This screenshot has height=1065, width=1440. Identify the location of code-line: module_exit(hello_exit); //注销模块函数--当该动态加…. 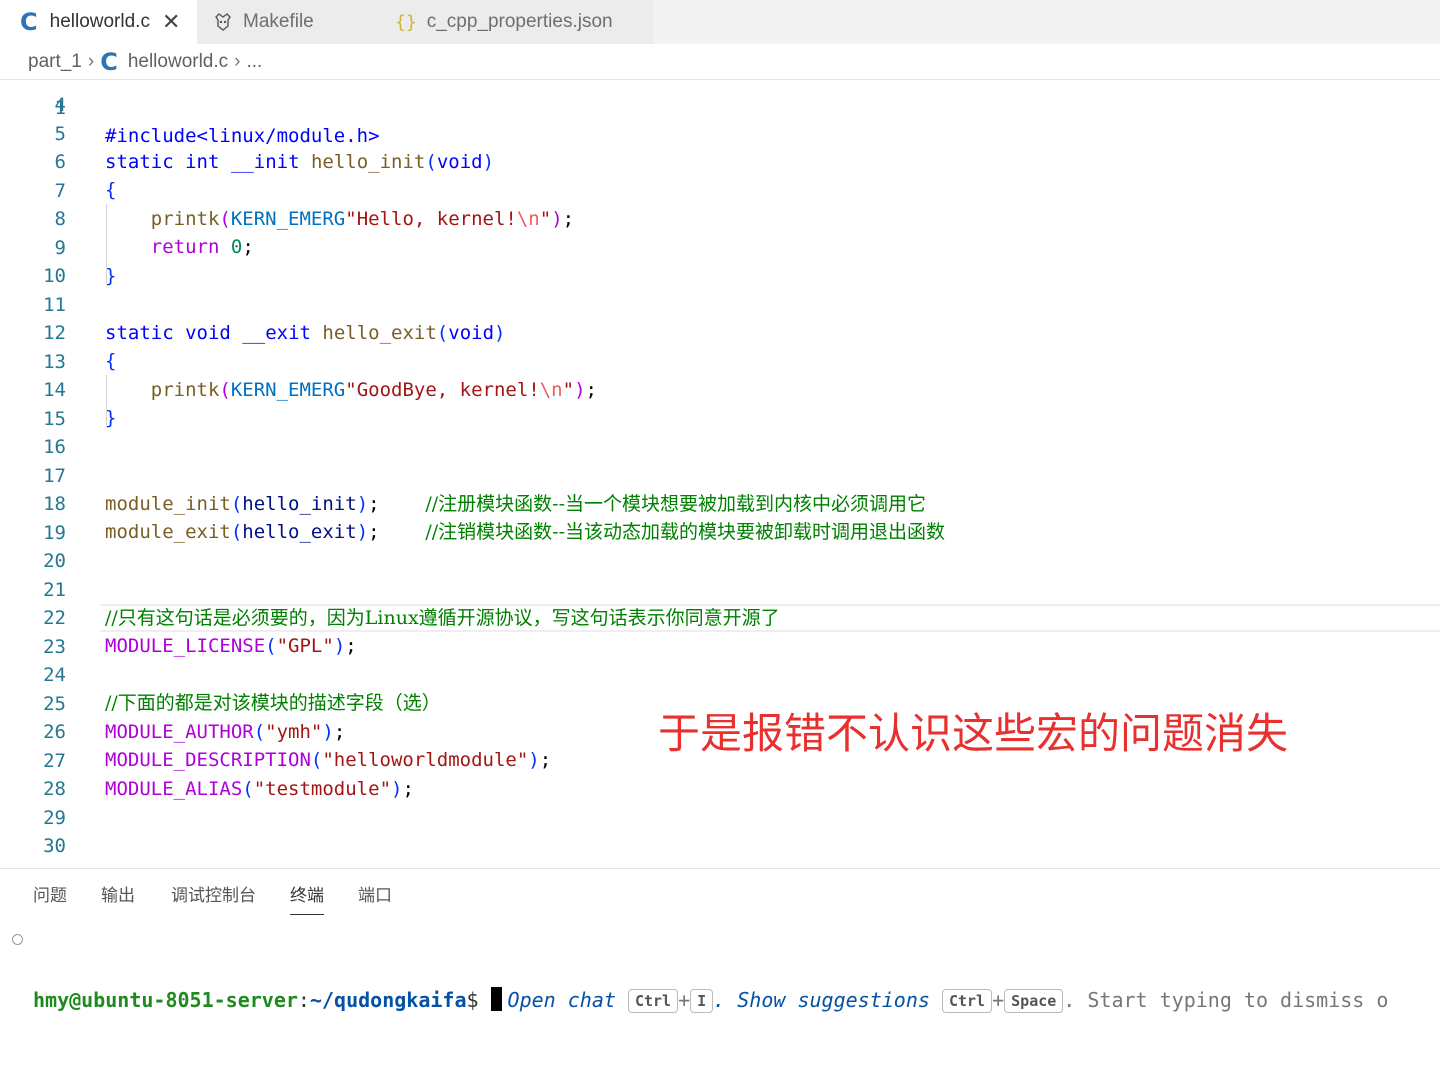
(525, 532).